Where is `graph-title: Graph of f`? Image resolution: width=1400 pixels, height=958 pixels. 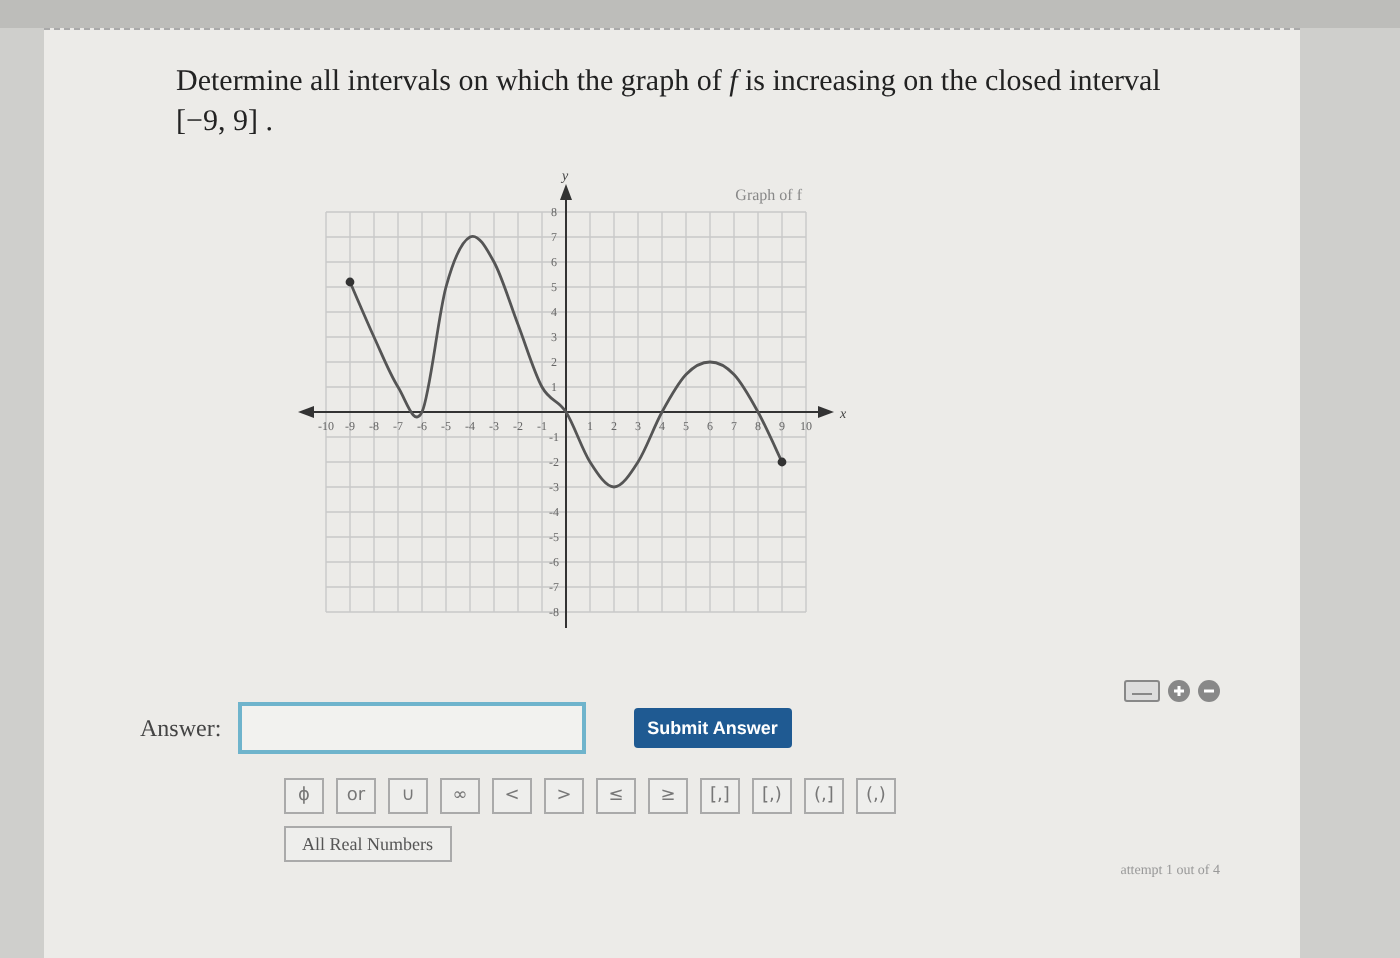 graph-title: Graph of f is located at coordinates (768, 195).